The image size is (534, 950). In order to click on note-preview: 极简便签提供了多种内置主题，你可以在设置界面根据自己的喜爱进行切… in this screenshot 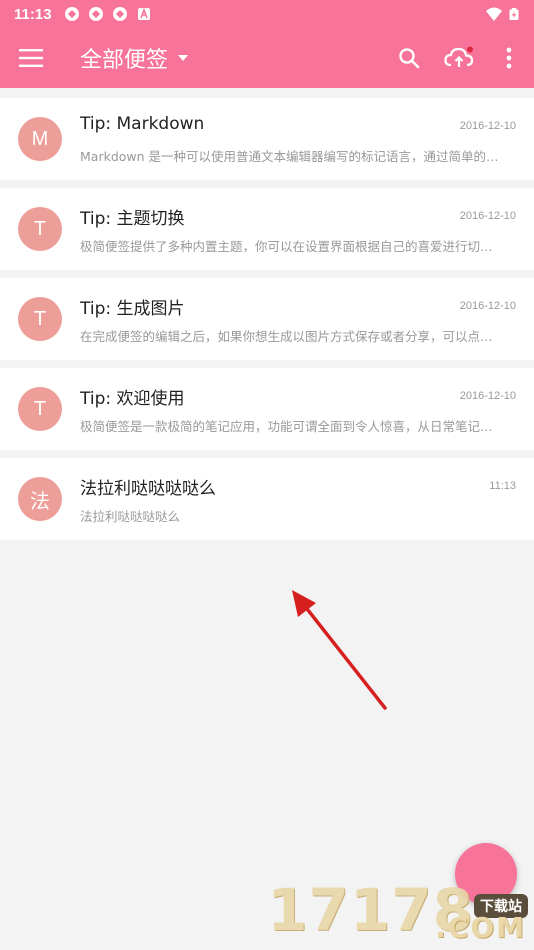, I will do `click(286, 246)`.